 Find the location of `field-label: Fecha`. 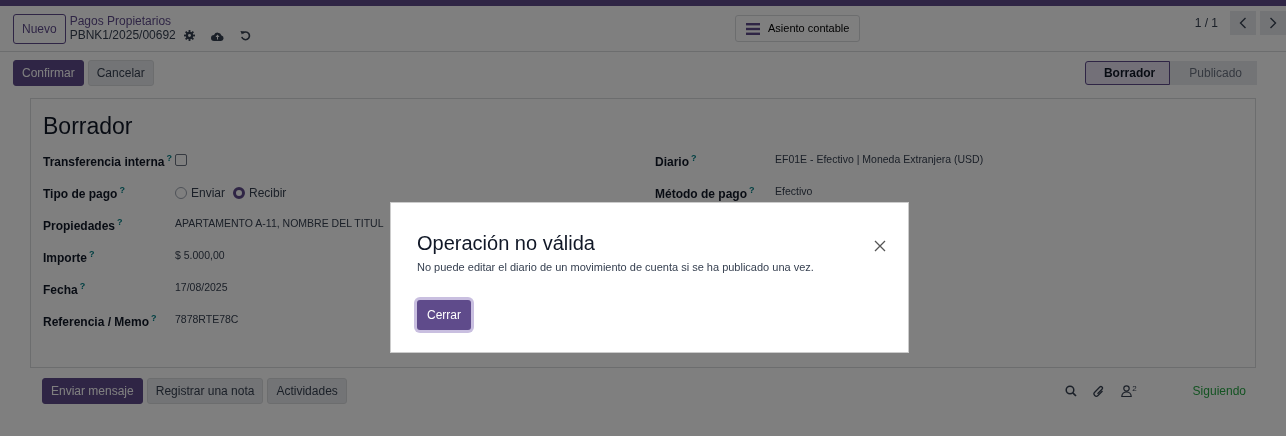

field-label: Fecha is located at coordinates (60, 289).